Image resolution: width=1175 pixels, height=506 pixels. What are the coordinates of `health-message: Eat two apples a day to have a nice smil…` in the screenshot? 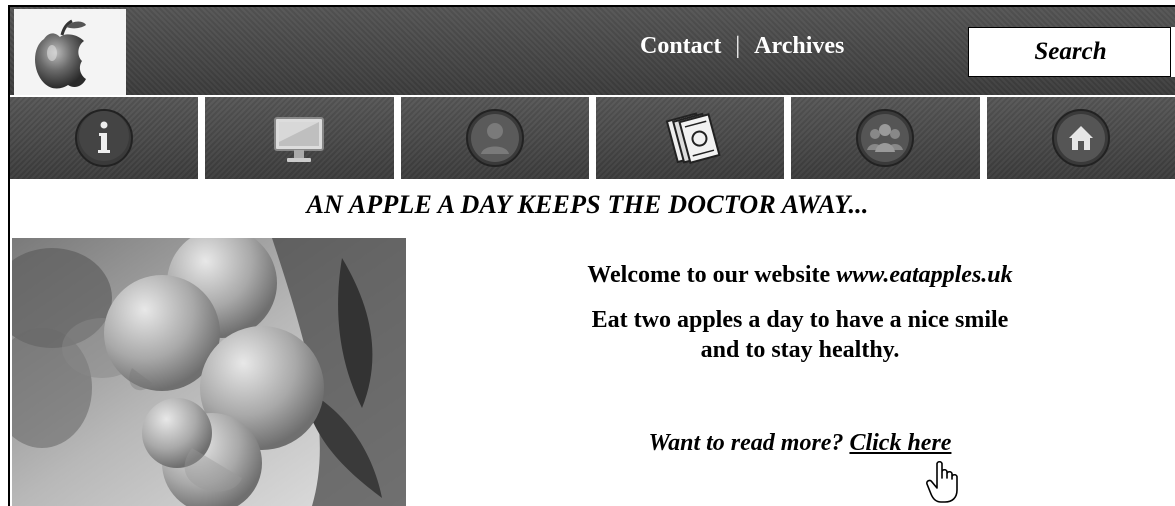 It's located at (800, 335).